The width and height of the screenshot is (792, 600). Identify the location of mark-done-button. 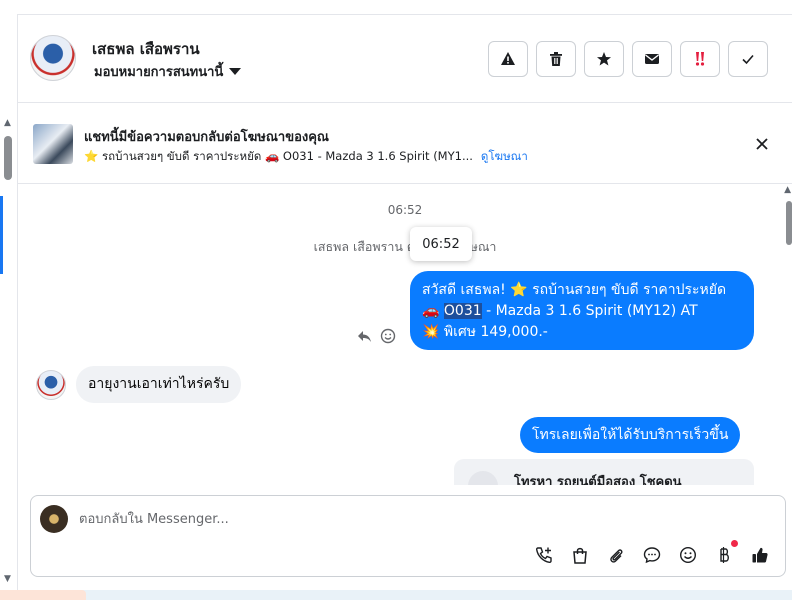
(748, 59).